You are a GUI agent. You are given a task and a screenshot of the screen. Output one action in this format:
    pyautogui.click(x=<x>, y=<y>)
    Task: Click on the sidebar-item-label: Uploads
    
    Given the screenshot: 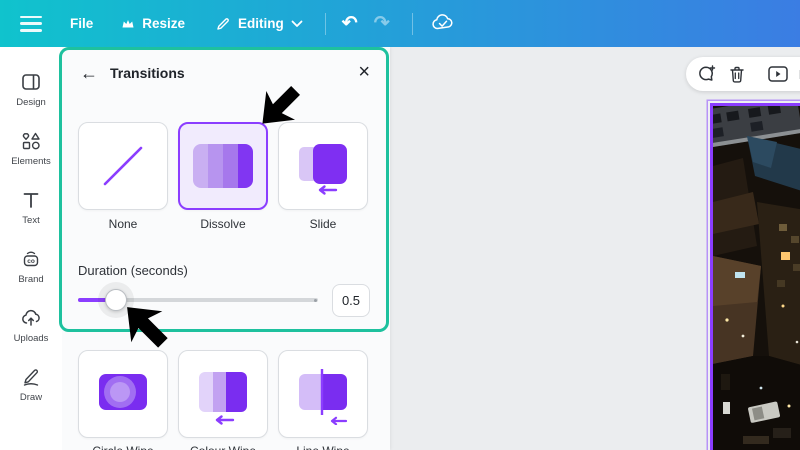 What is the action you would take?
    pyautogui.click(x=31, y=338)
    